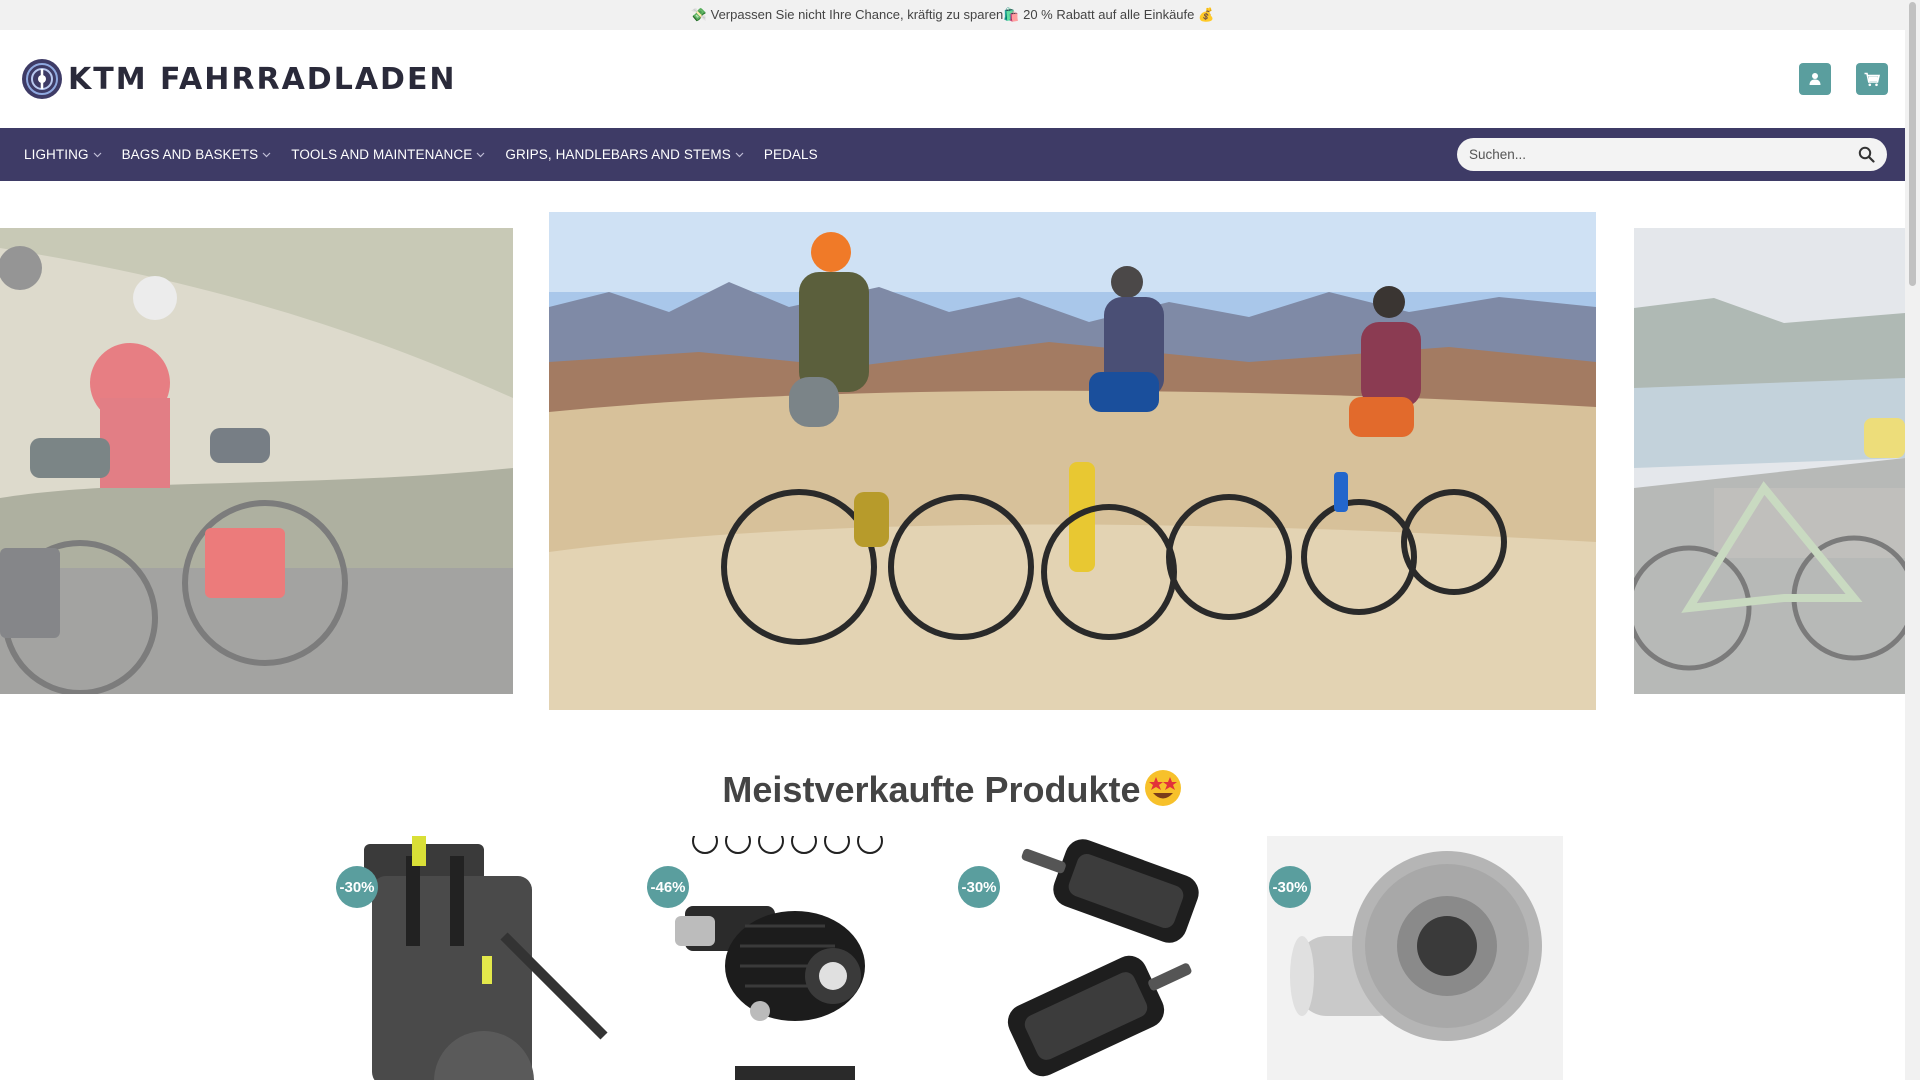  I want to click on search-box, so click(1672, 154).